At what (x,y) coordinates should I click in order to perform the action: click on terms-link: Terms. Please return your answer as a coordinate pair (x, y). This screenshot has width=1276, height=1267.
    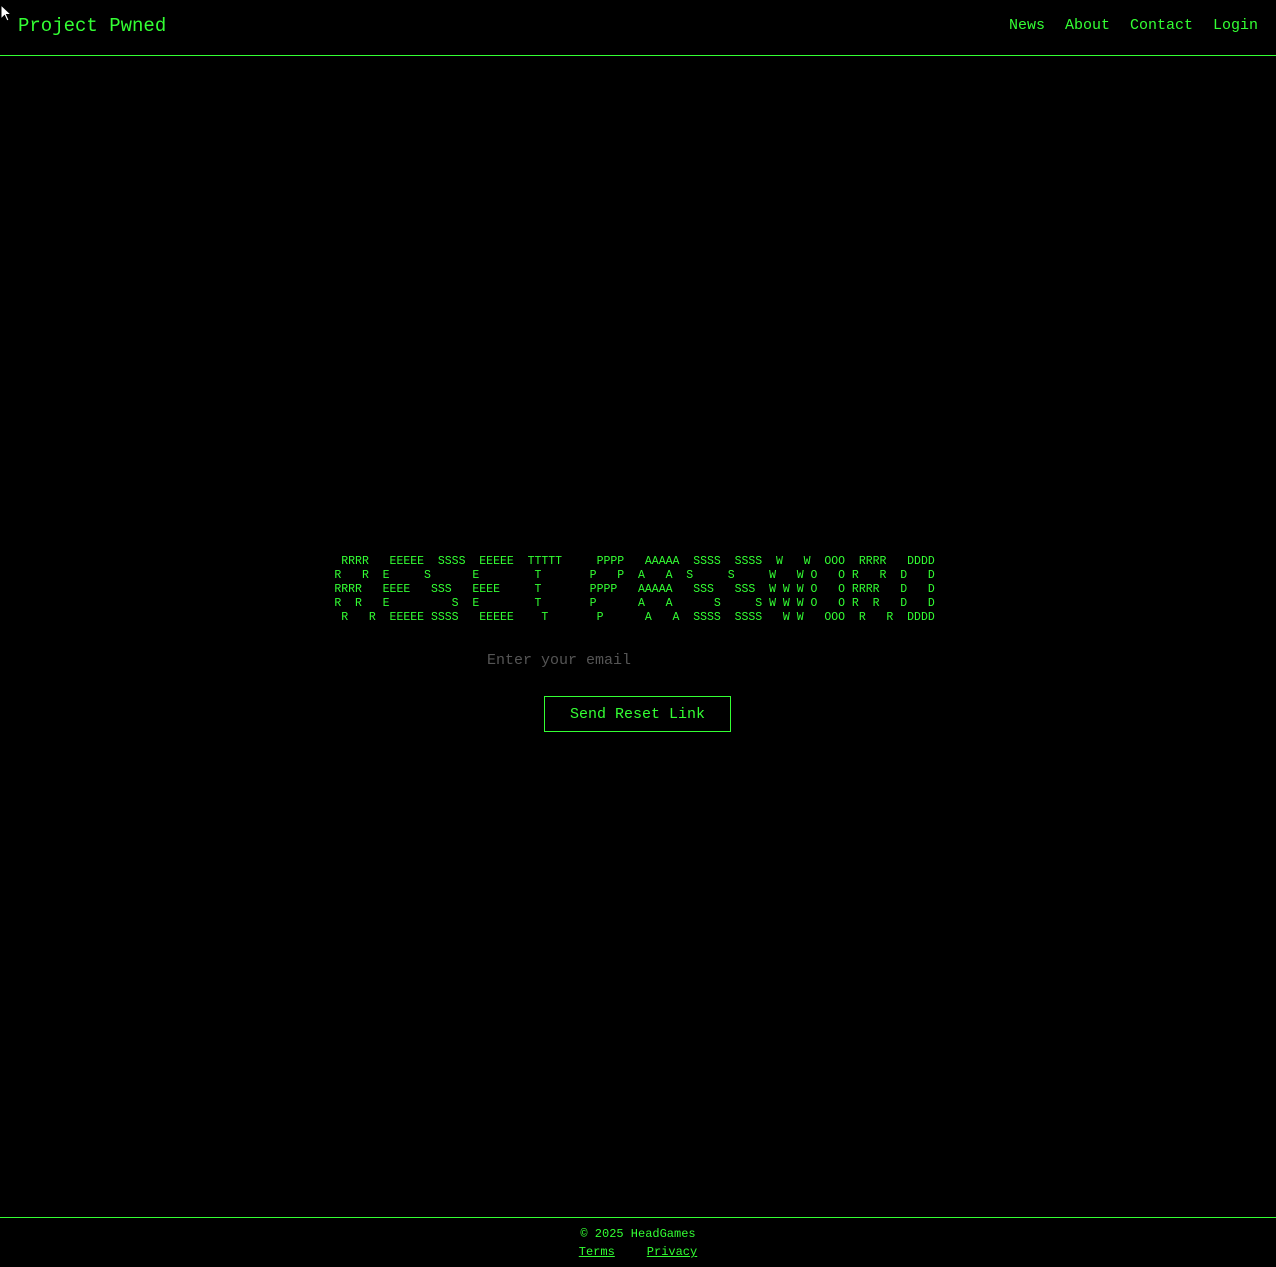
    Looking at the image, I should click on (597, 1252).